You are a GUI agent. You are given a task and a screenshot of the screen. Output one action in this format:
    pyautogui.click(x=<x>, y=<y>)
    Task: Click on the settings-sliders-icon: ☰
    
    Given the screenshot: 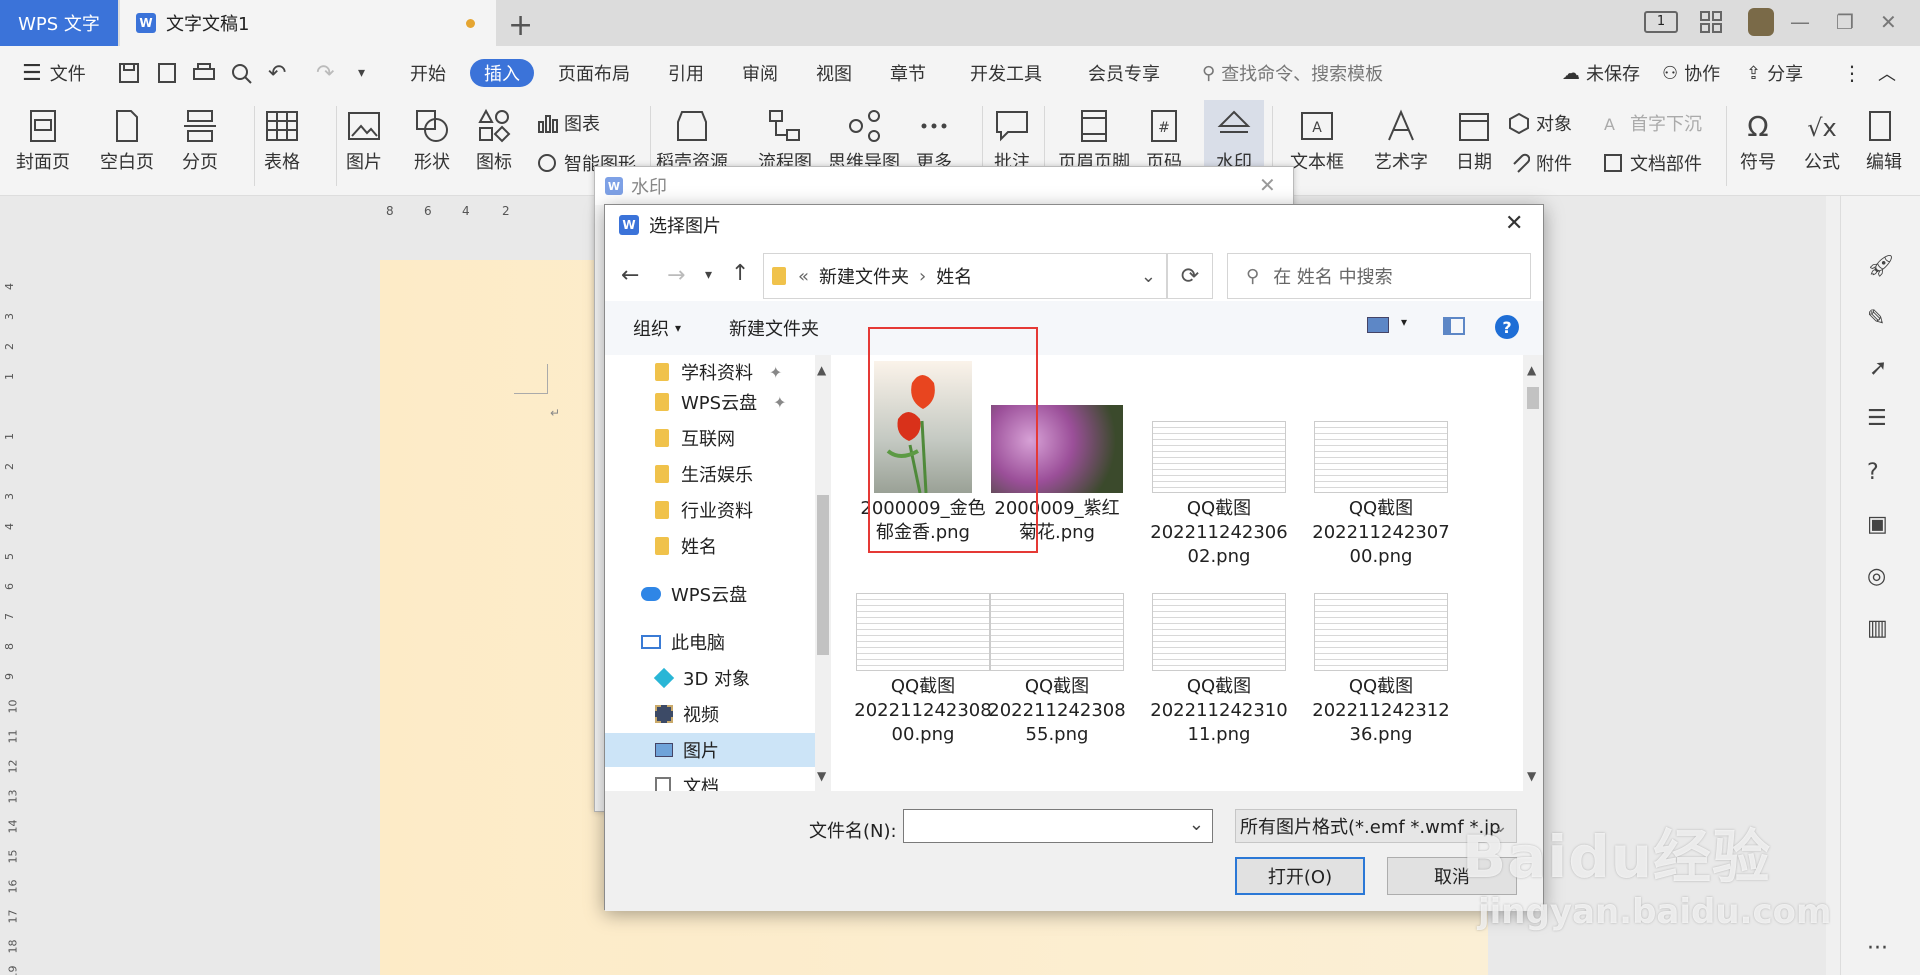 What is the action you would take?
    pyautogui.click(x=1877, y=418)
    